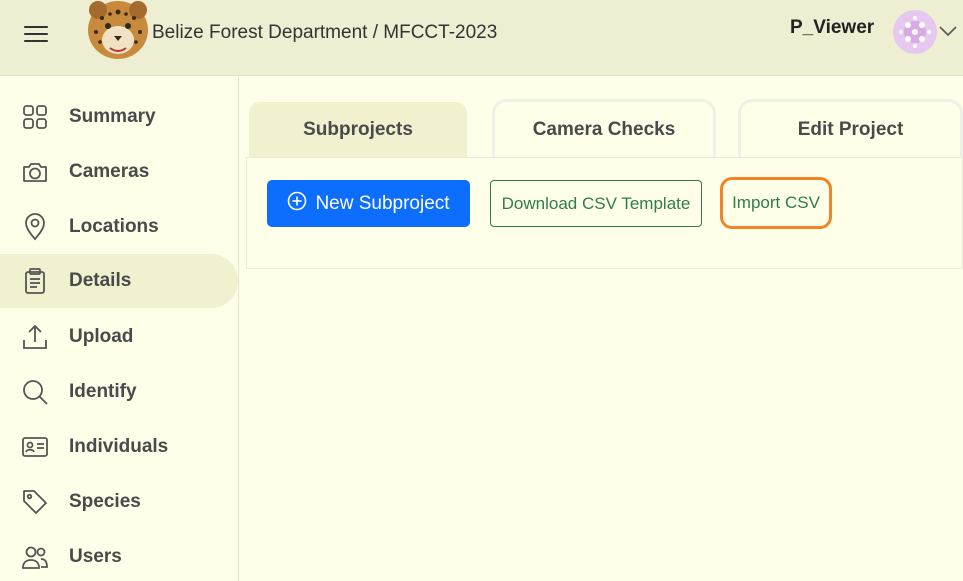 The width and height of the screenshot is (963, 581). I want to click on id-card-icon, so click(35, 447).